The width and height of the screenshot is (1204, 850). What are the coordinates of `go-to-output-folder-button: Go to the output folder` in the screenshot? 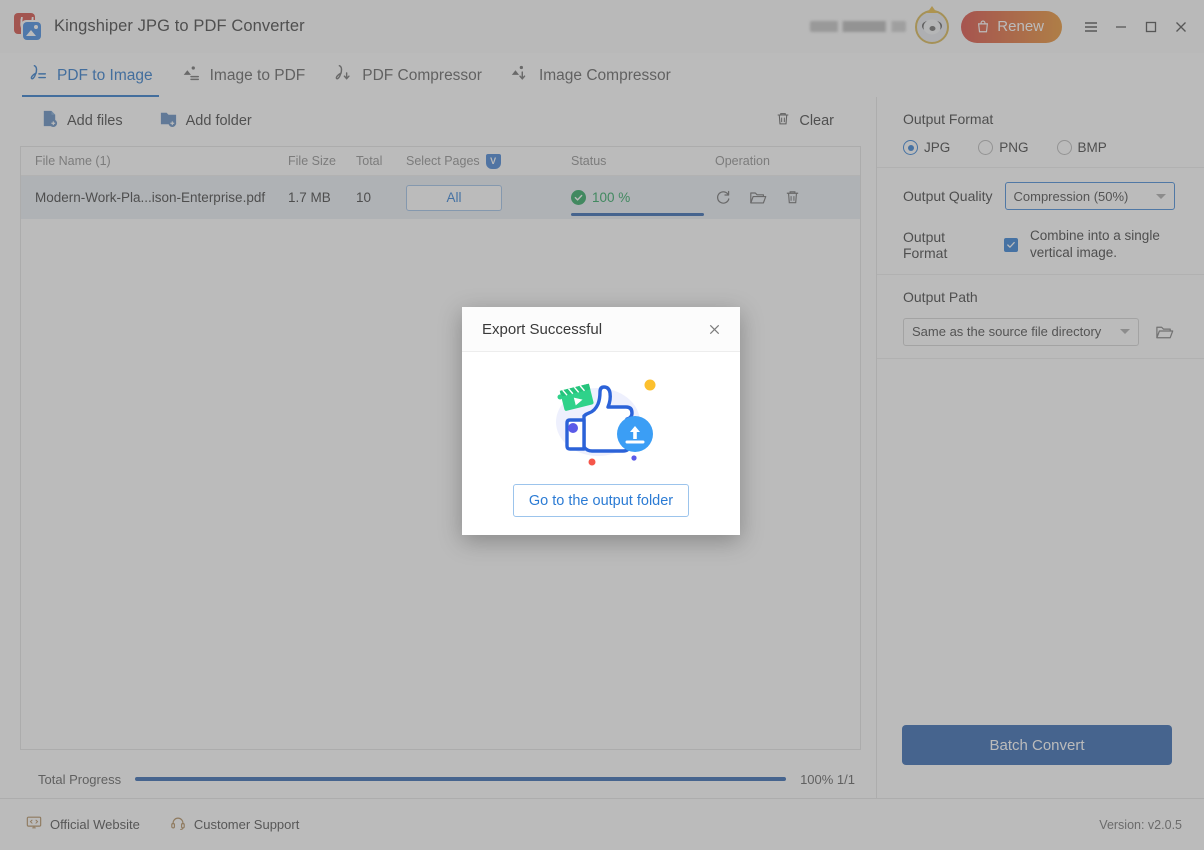 It's located at (601, 500).